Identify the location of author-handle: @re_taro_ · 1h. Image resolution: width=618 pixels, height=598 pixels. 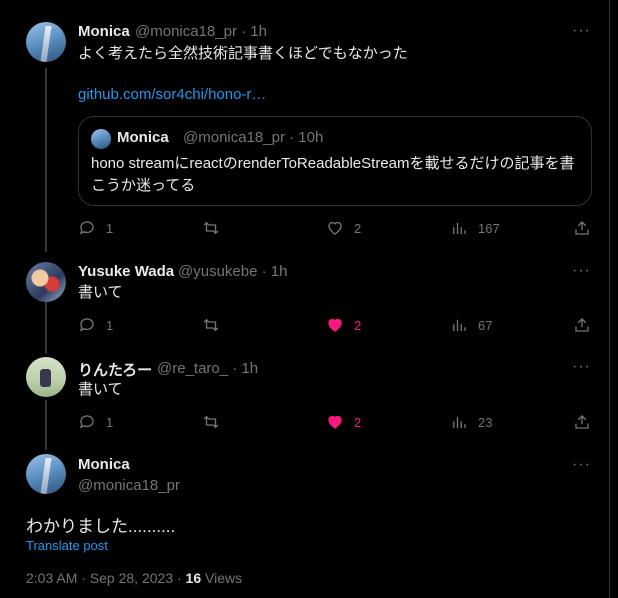
(207, 368).